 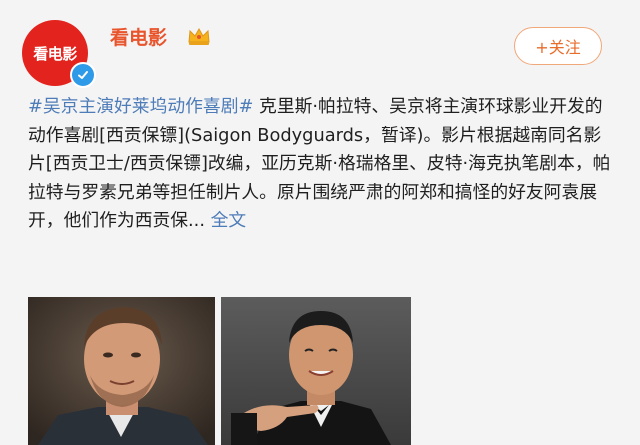 I want to click on follow-button: +关注, so click(x=558, y=46).